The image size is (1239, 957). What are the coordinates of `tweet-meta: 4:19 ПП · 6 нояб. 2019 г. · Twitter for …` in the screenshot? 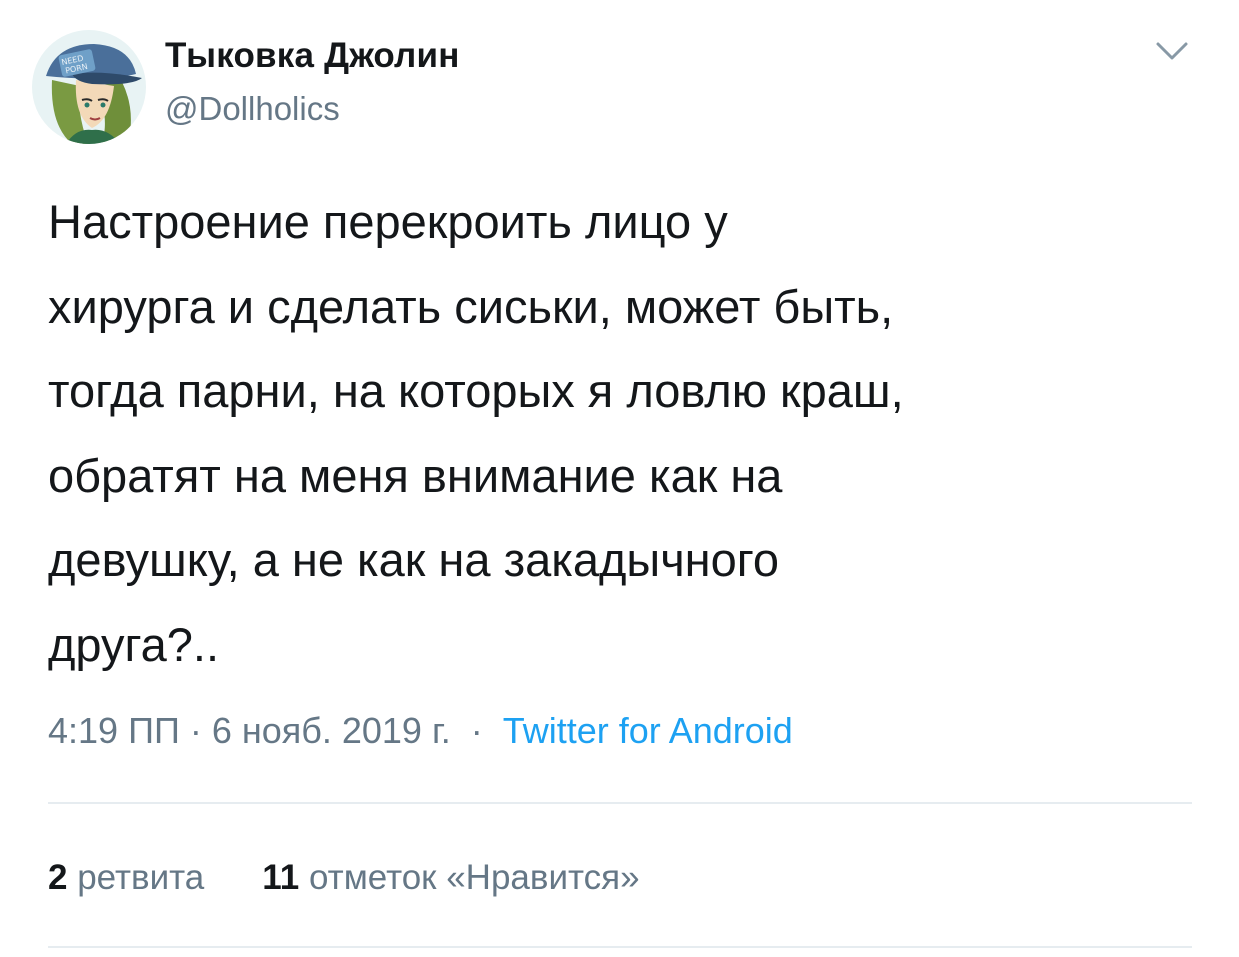 It's located at (420, 731).